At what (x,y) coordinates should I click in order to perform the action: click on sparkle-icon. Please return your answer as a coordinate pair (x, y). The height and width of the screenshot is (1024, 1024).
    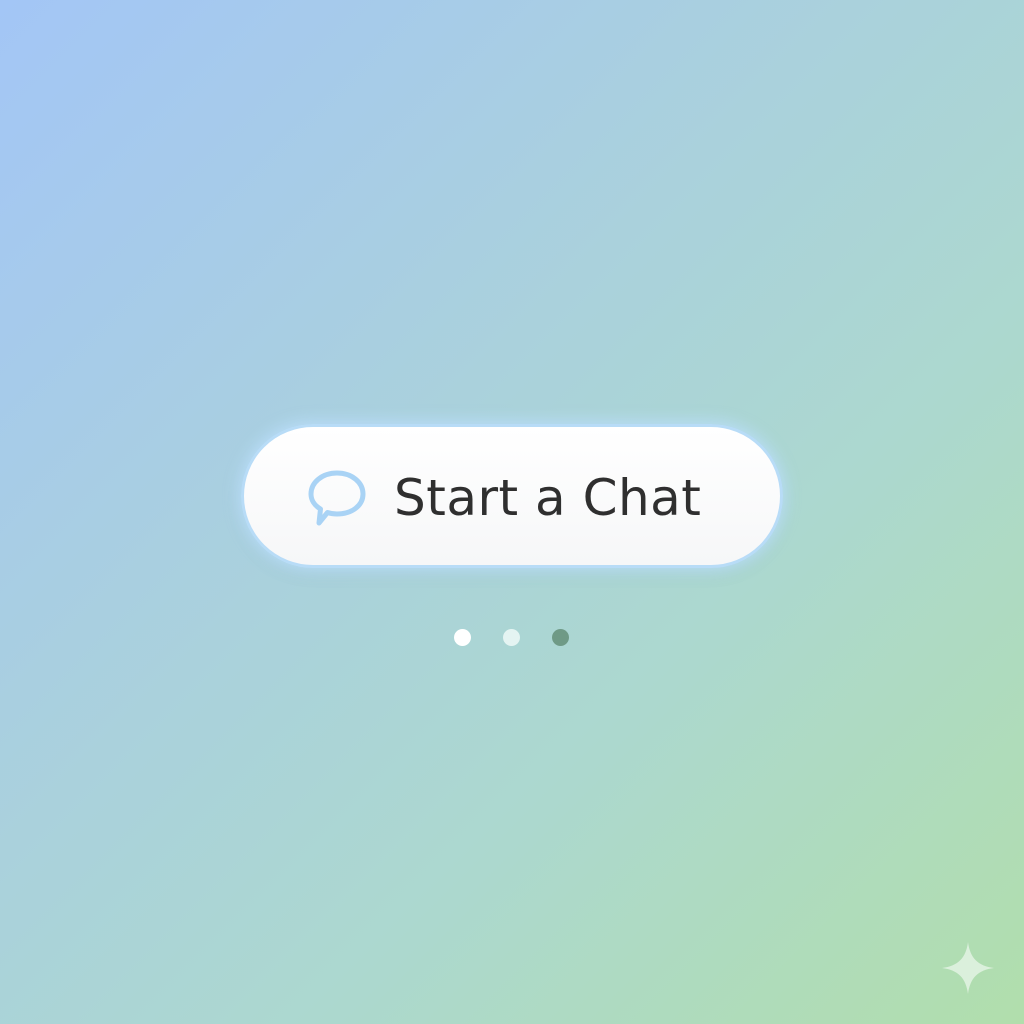
    Looking at the image, I should click on (968, 968).